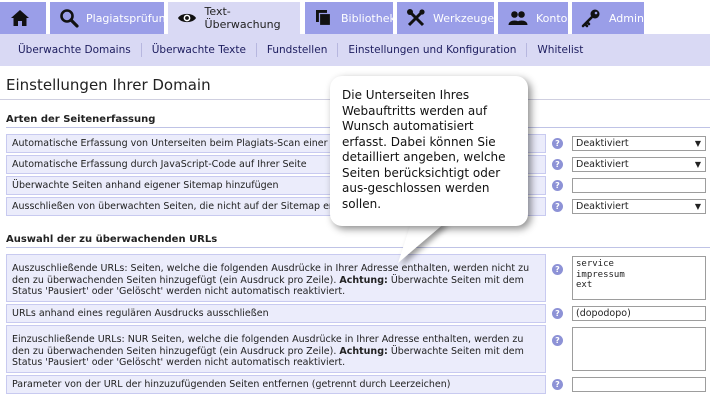 The width and height of the screenshot is (710, 400). I want to click on magnifier-icon, so click(69, 18).